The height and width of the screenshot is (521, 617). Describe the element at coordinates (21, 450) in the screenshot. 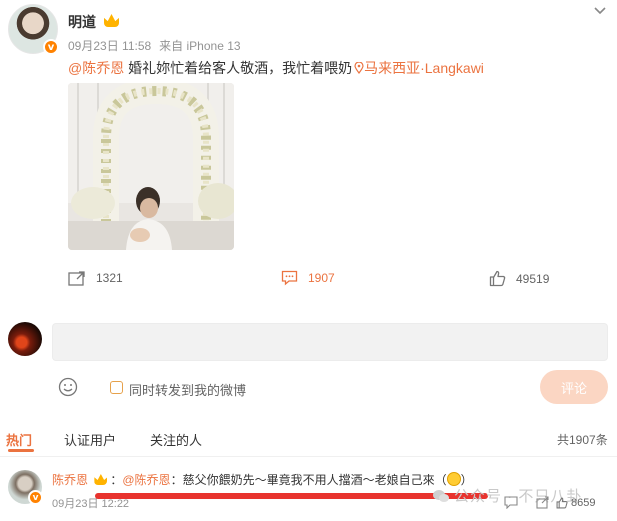

I see `active-tab-indicator` at that location.